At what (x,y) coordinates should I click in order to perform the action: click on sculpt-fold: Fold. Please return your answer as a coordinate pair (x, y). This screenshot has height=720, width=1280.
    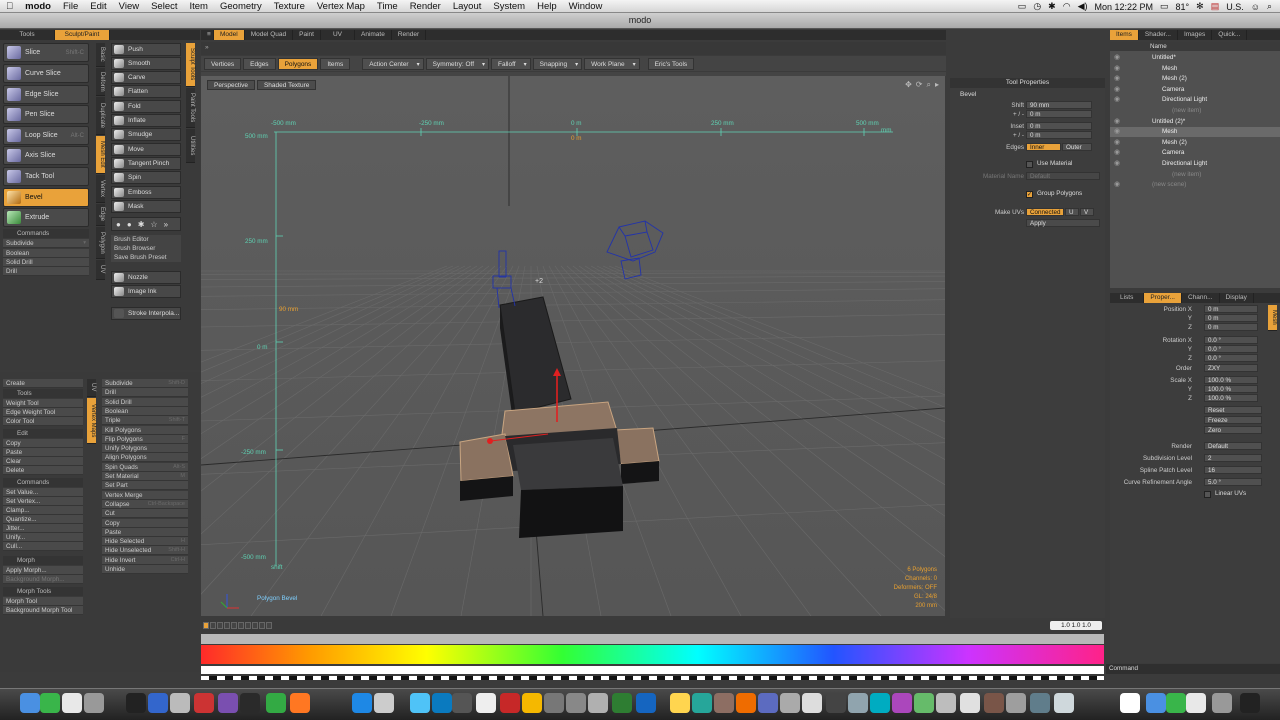
    Looking at the image, I should click on (146, 106).